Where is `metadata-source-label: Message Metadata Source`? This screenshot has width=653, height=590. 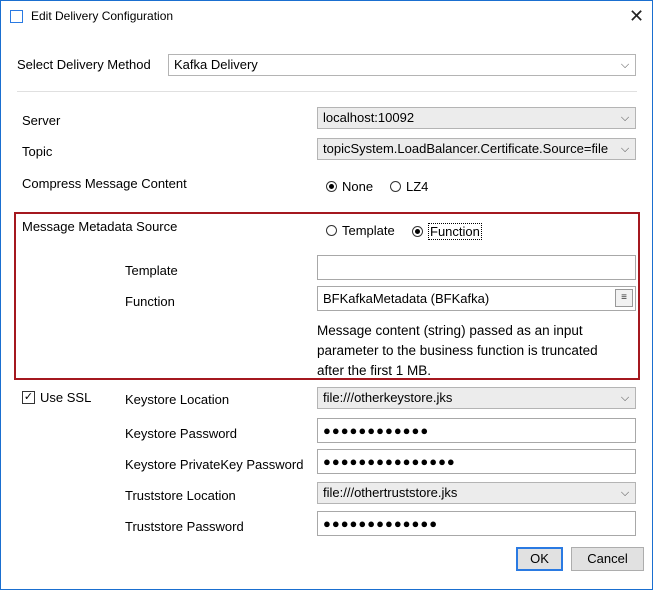 metadata-source-label: Message Metadata Source is located at coordinates (100, 226).